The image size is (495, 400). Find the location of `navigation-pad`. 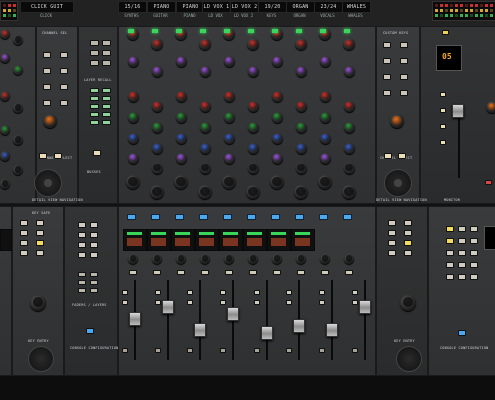

navigation-pad is located at coordinates (398, 183).